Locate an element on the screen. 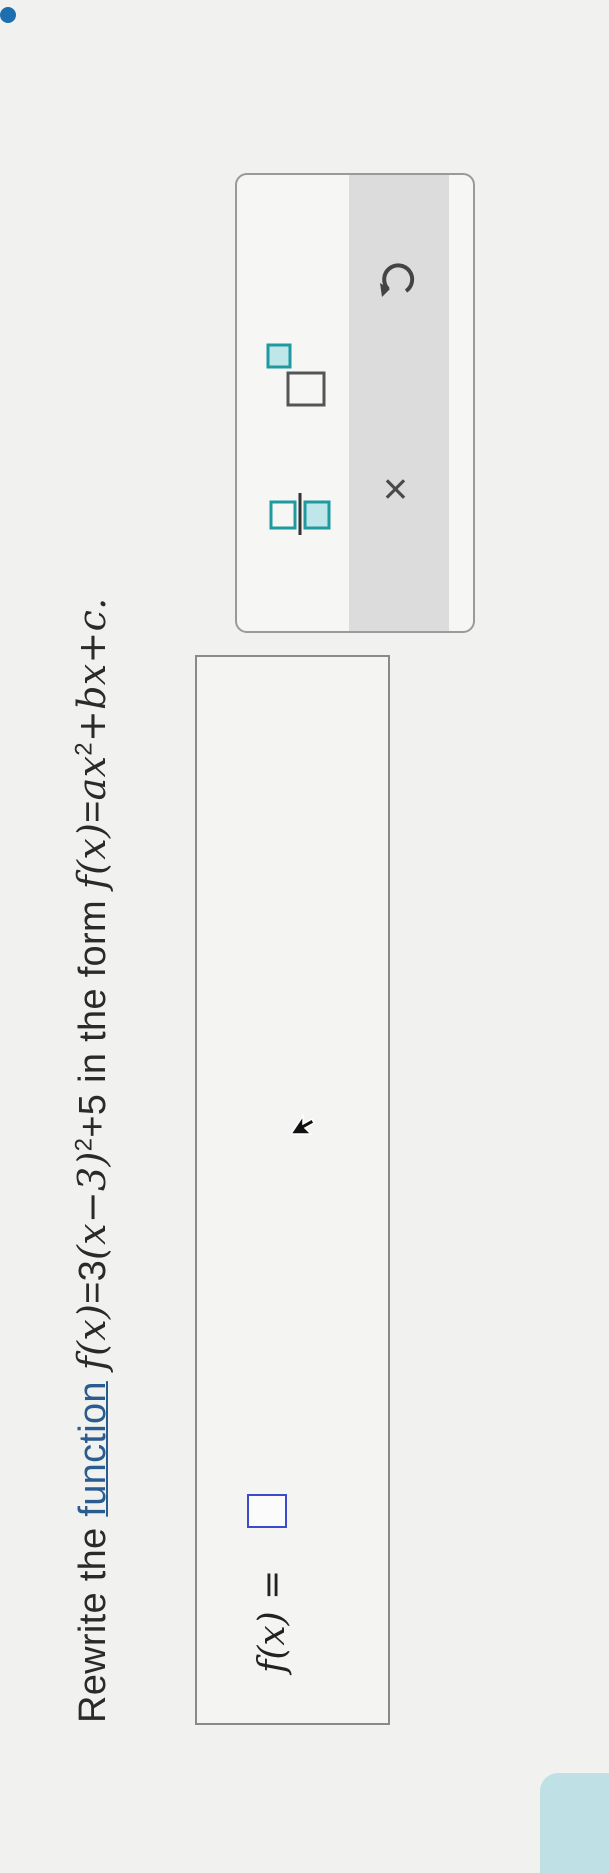  function-link: function is located at coordinates (93, 1449).